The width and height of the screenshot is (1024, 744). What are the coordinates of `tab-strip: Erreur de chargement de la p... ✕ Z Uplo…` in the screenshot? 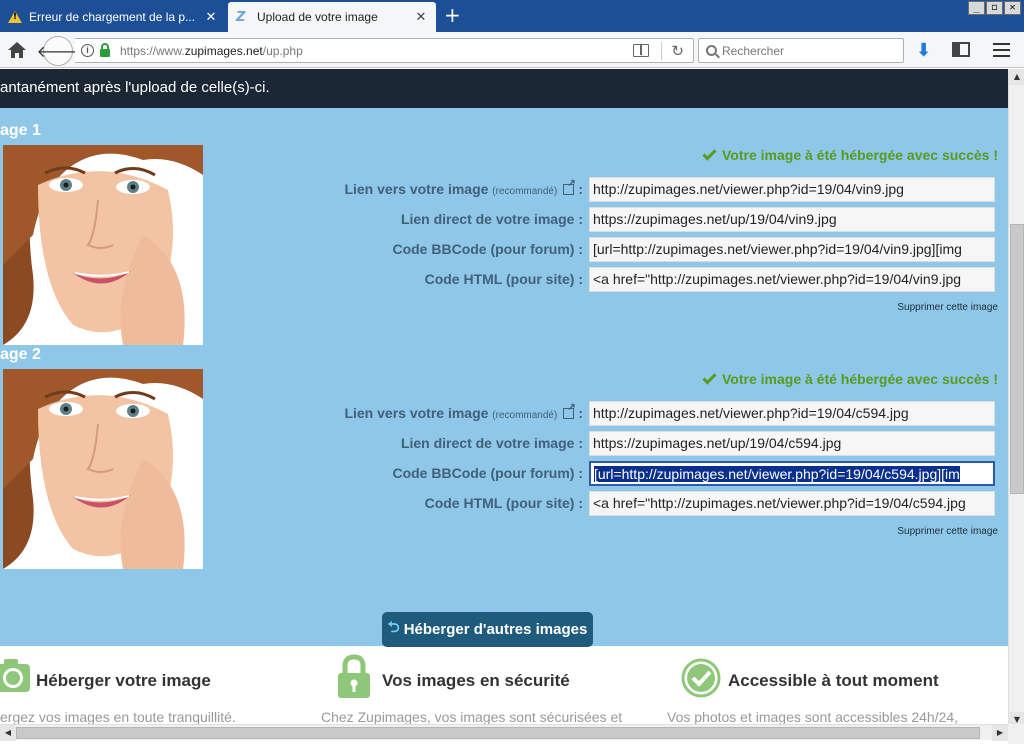 It's located at (512, 16).